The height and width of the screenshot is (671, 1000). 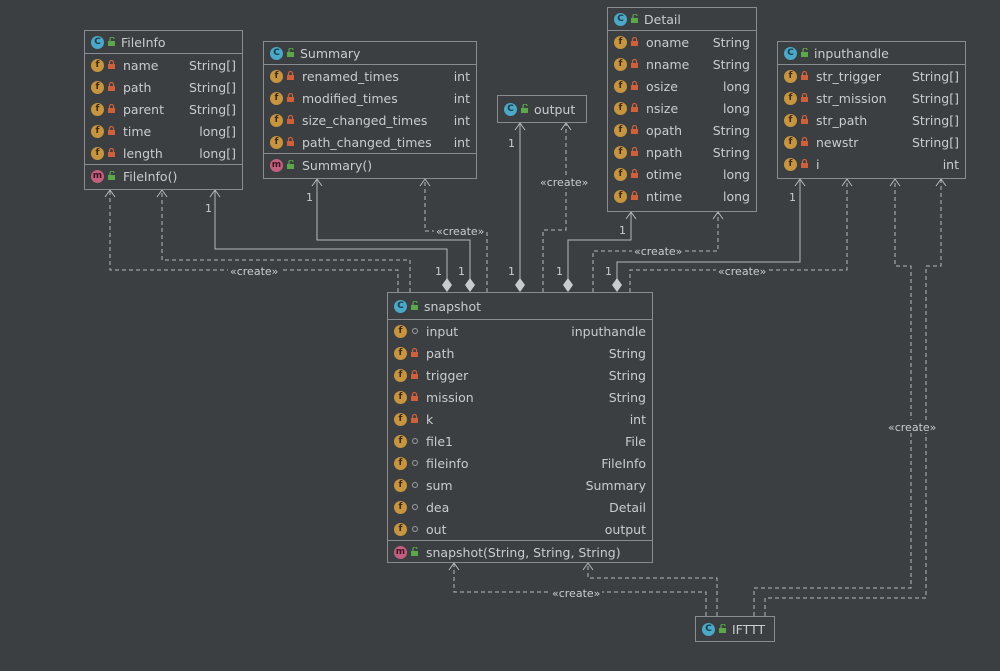 I want to click on field-row: f opath String, so click(x=682, y=130).